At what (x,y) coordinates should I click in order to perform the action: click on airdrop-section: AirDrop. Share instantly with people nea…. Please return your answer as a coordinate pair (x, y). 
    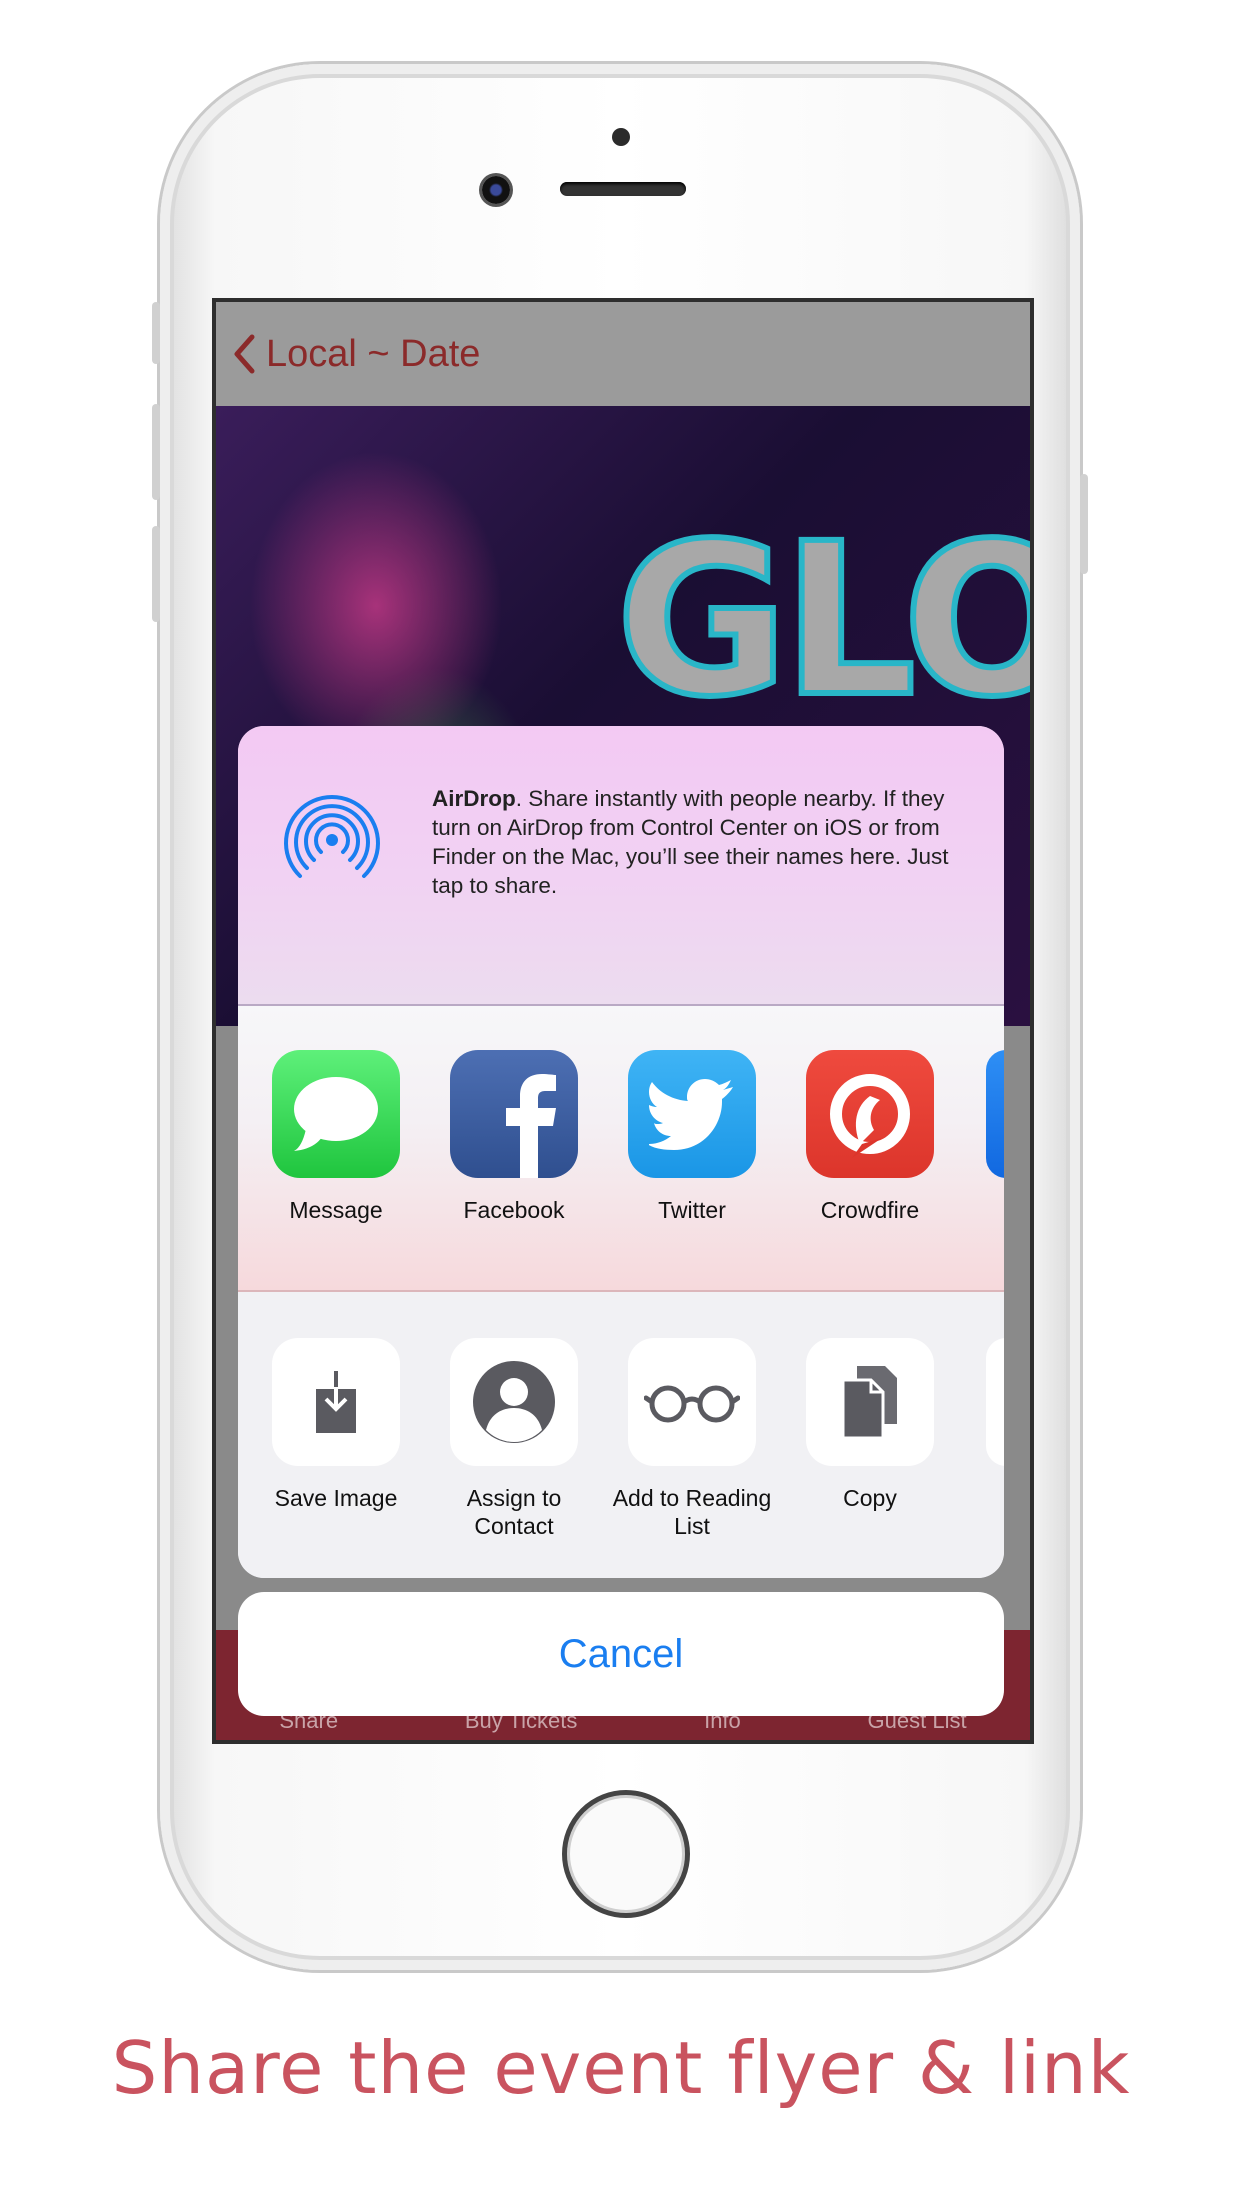
    Looking at the image, I should click on (621, 866).